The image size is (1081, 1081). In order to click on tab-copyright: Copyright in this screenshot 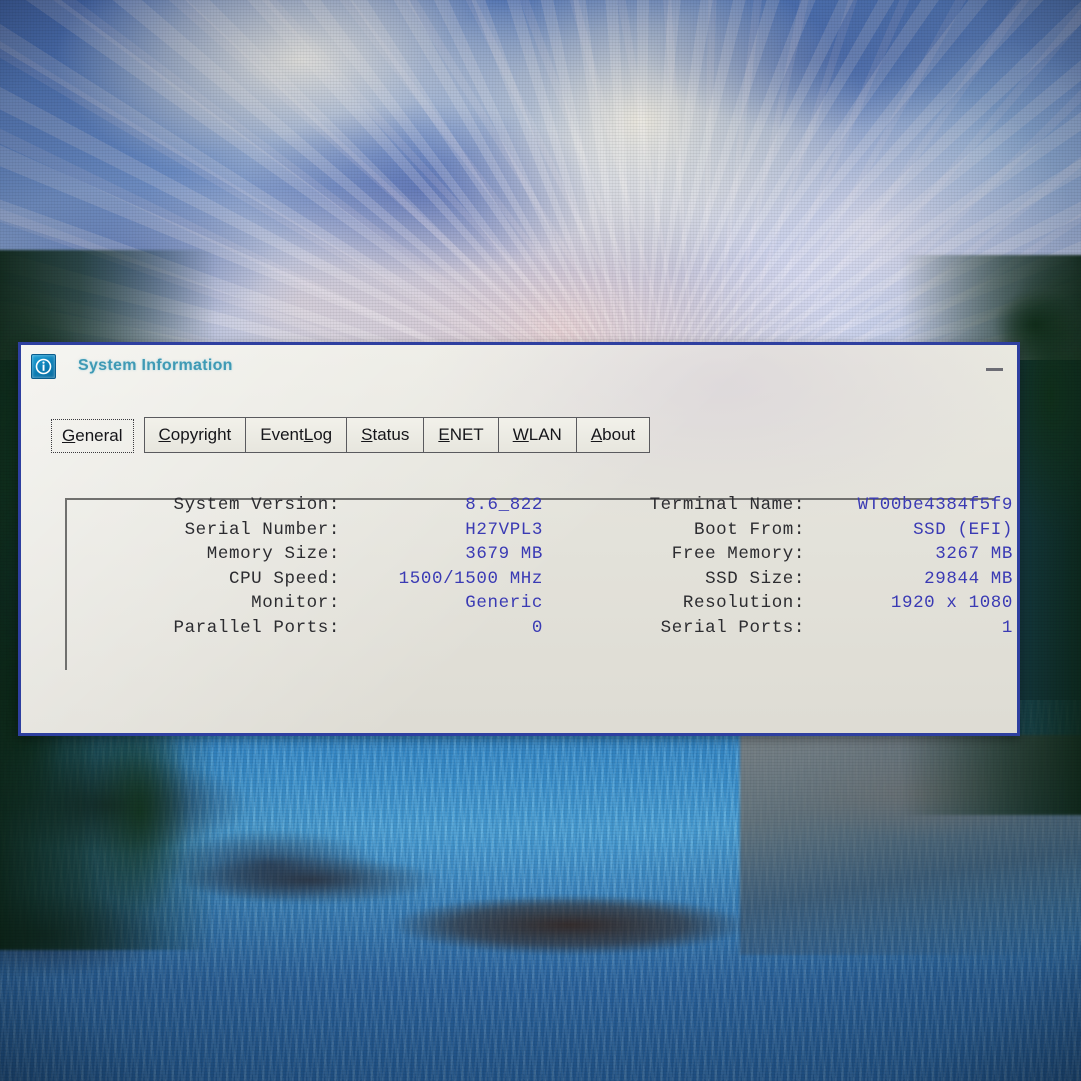, I will do `click(194, 435)`.